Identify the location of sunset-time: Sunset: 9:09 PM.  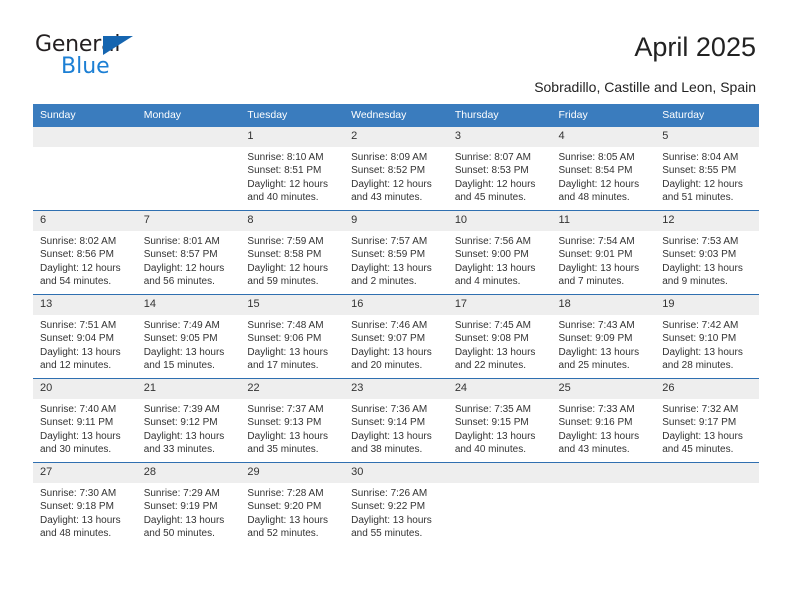
(595, 339).